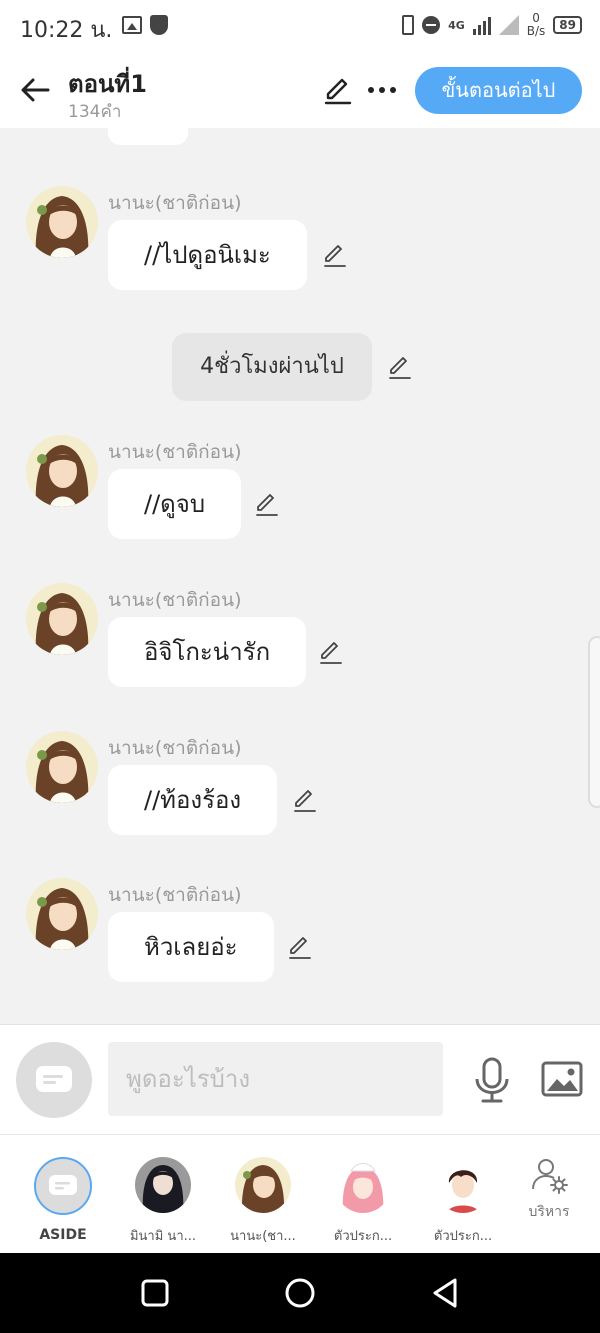  What do you see at coordinates (508, 25) in the screenshot?
I see `signal-empty-icon` at bounding box center [508, 25].